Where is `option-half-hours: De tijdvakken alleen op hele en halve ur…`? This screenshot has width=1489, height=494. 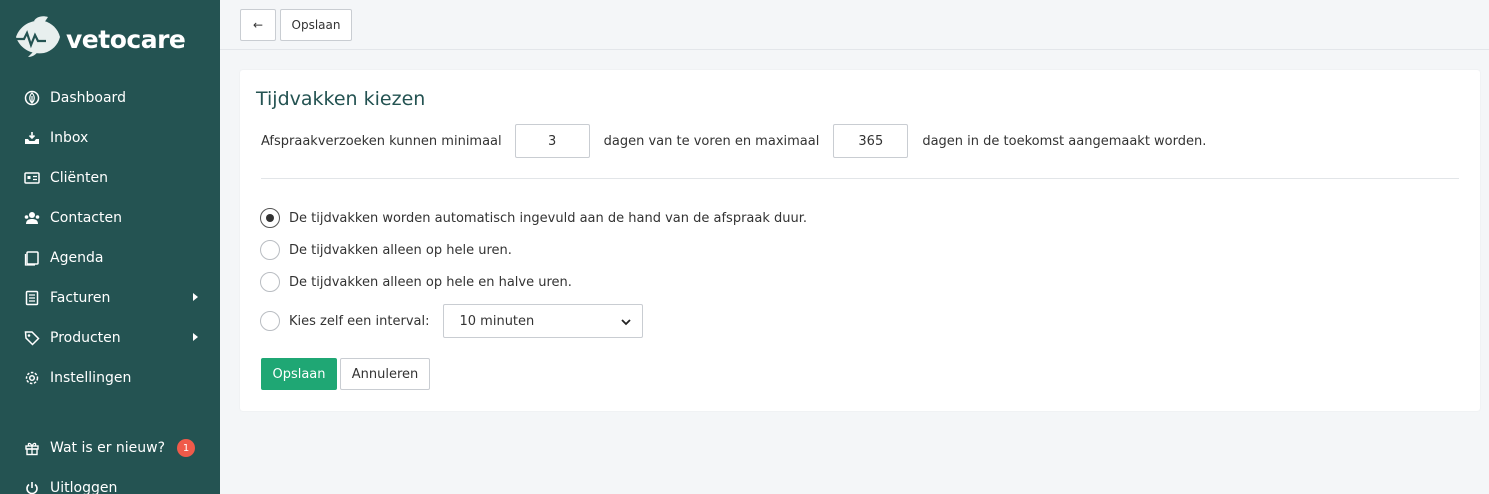
option-half-hours: De tijdvakken alleen op hele en halve ur… is located at coordinates (416, 282).